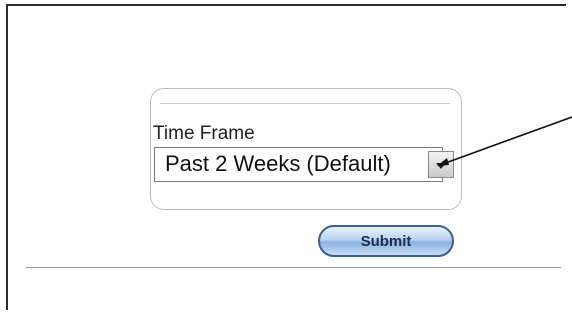 The image size is (572, 315). I want to click on group-separator, so click(305, 103).